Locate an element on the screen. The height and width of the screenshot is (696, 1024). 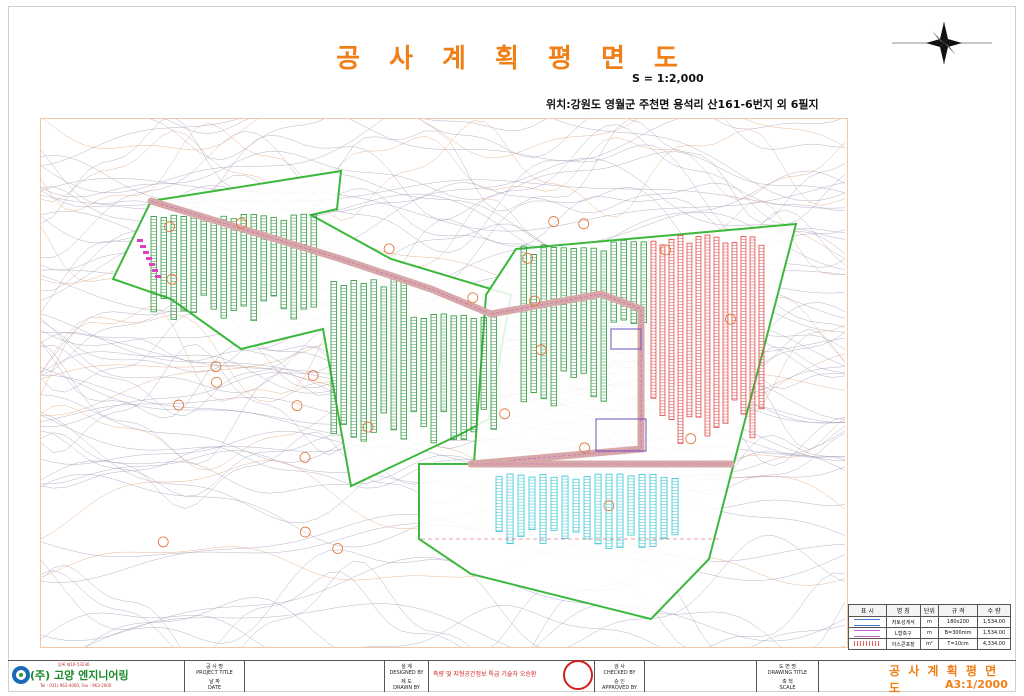
legend-spec: T=10cm is located at coordinates (958, 644).